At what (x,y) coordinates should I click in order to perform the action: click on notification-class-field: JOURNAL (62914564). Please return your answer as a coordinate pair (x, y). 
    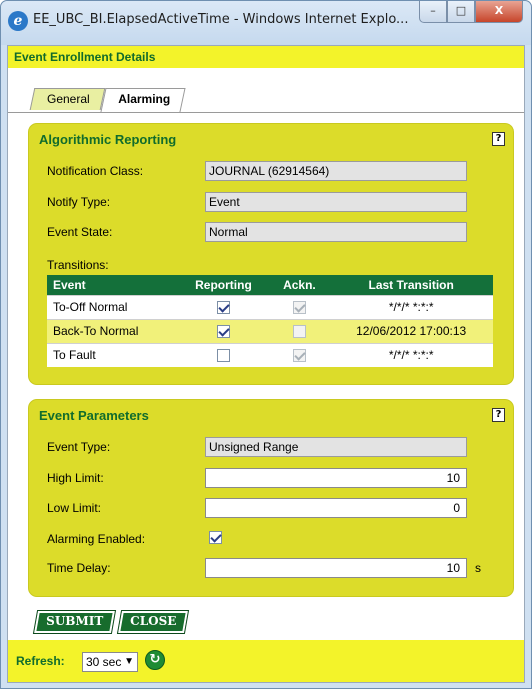
    Looking at the image, I should click on (336, 171).